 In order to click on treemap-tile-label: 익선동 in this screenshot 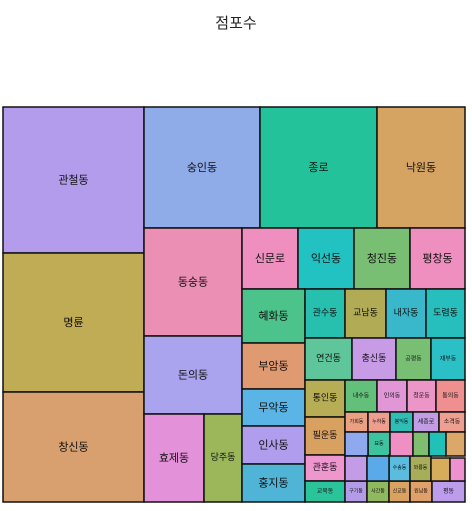, I will do `click(326, 258)`.